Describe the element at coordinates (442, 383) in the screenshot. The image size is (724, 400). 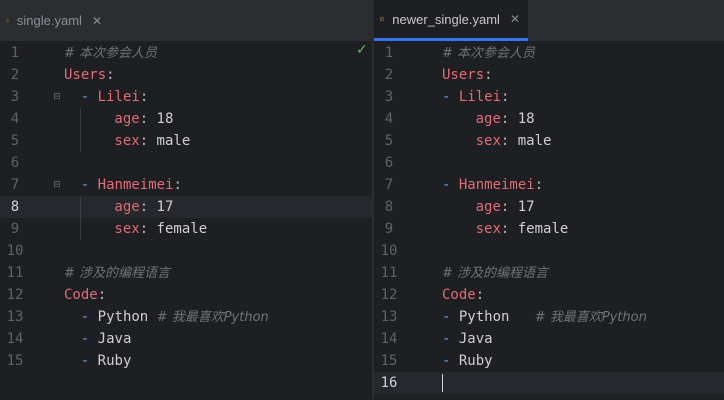
I see `text-cursor` at that location.